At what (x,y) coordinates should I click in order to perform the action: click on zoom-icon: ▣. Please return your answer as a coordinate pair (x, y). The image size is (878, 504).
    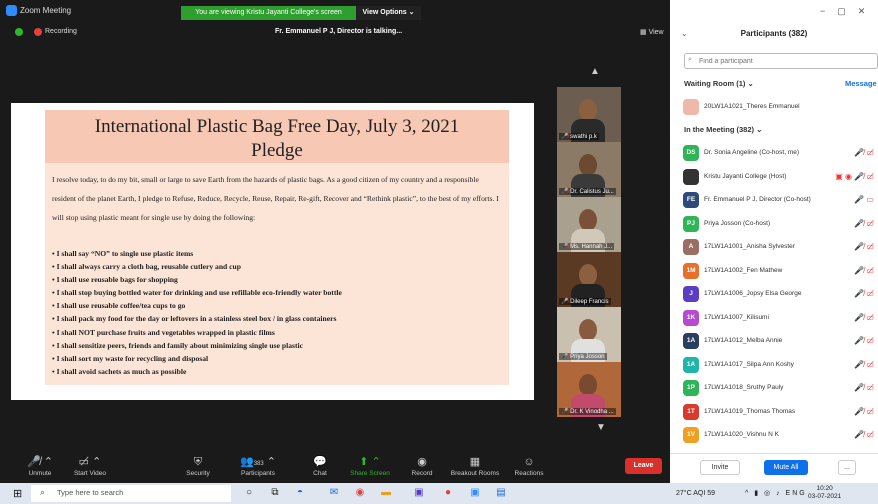
    Looking at the image, I should click on (475, 493).